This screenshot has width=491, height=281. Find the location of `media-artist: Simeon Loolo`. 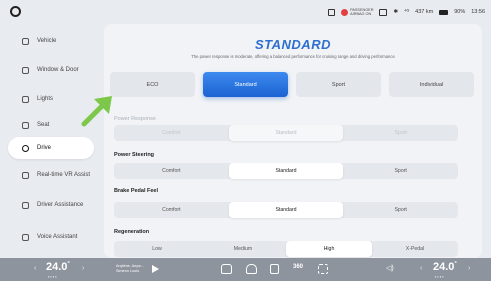

media-artist: Simeon Loolo is located at coordinates (128, 270).